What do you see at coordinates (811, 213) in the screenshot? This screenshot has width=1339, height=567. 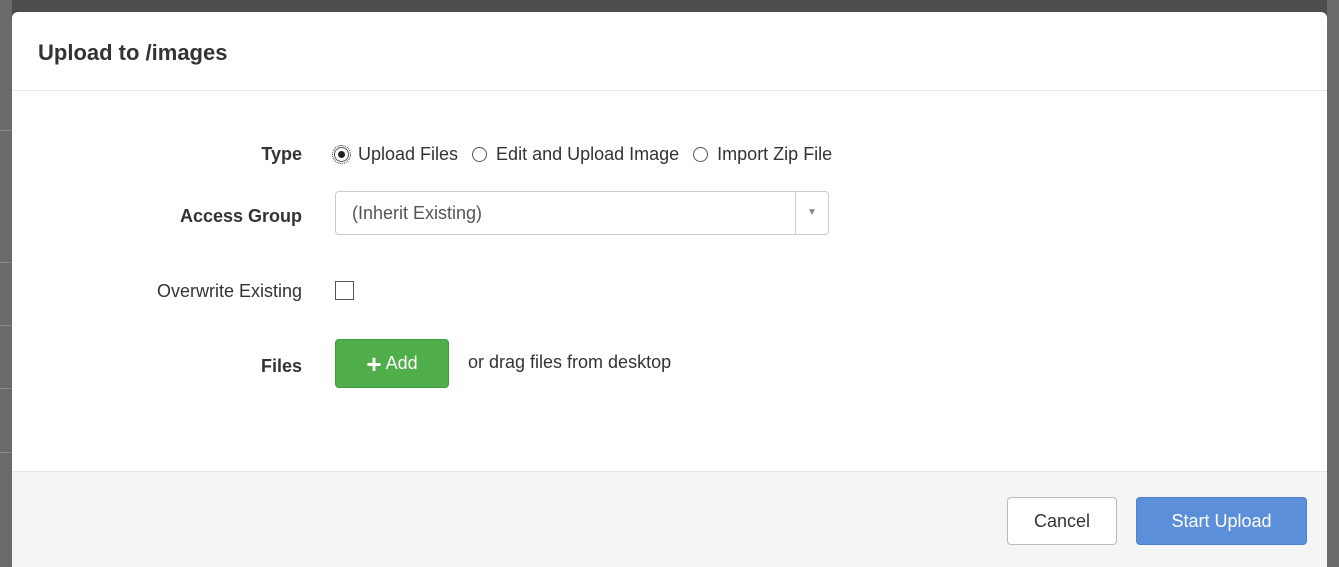 I see `chevron-down-icon: ▼` at bounding box center [811, 213].